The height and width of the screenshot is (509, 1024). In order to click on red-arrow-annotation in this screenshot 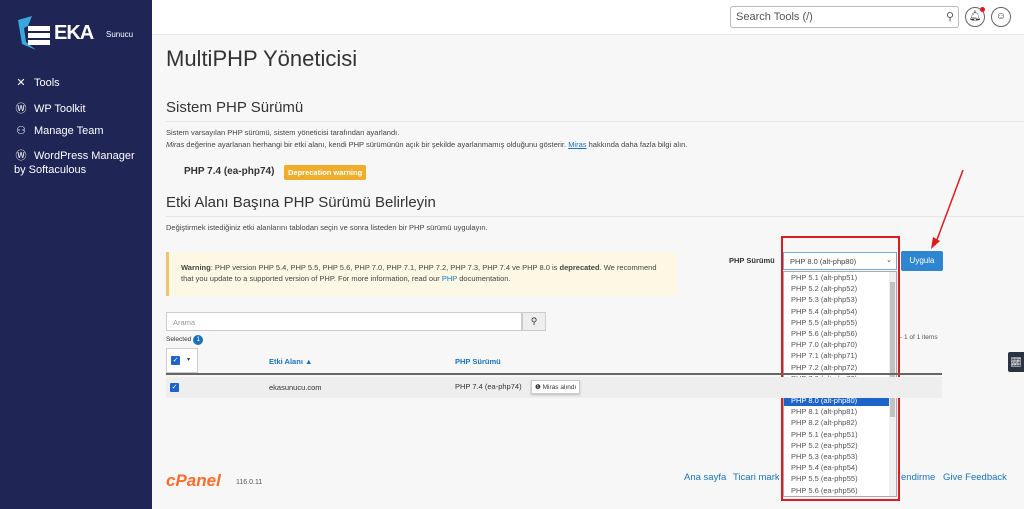, I will do `click(947, 209)`.